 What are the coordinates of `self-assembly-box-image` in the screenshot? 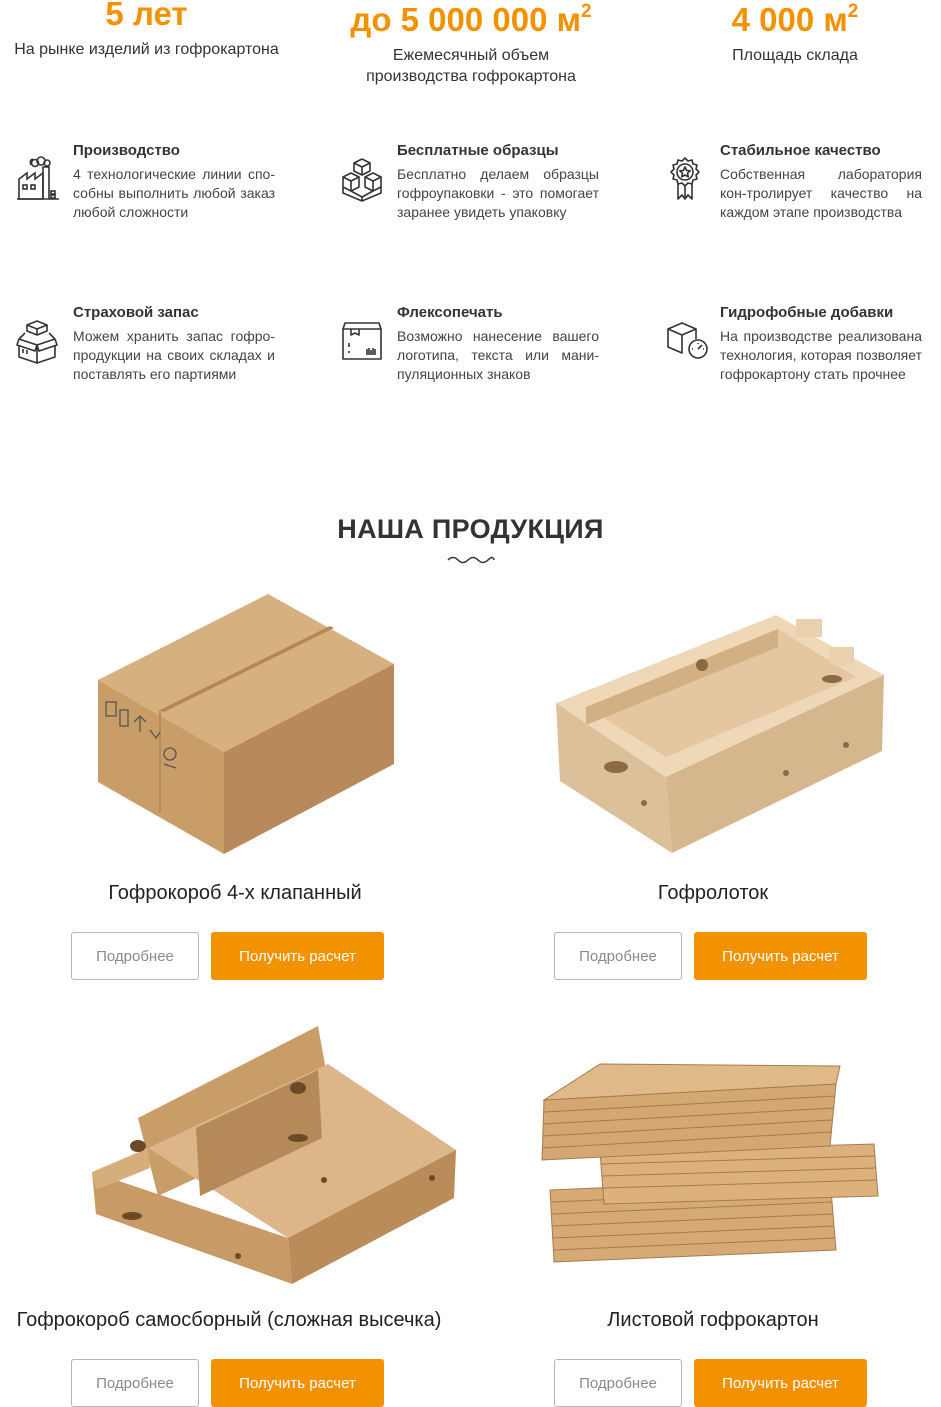 It's located at (274, 1155).